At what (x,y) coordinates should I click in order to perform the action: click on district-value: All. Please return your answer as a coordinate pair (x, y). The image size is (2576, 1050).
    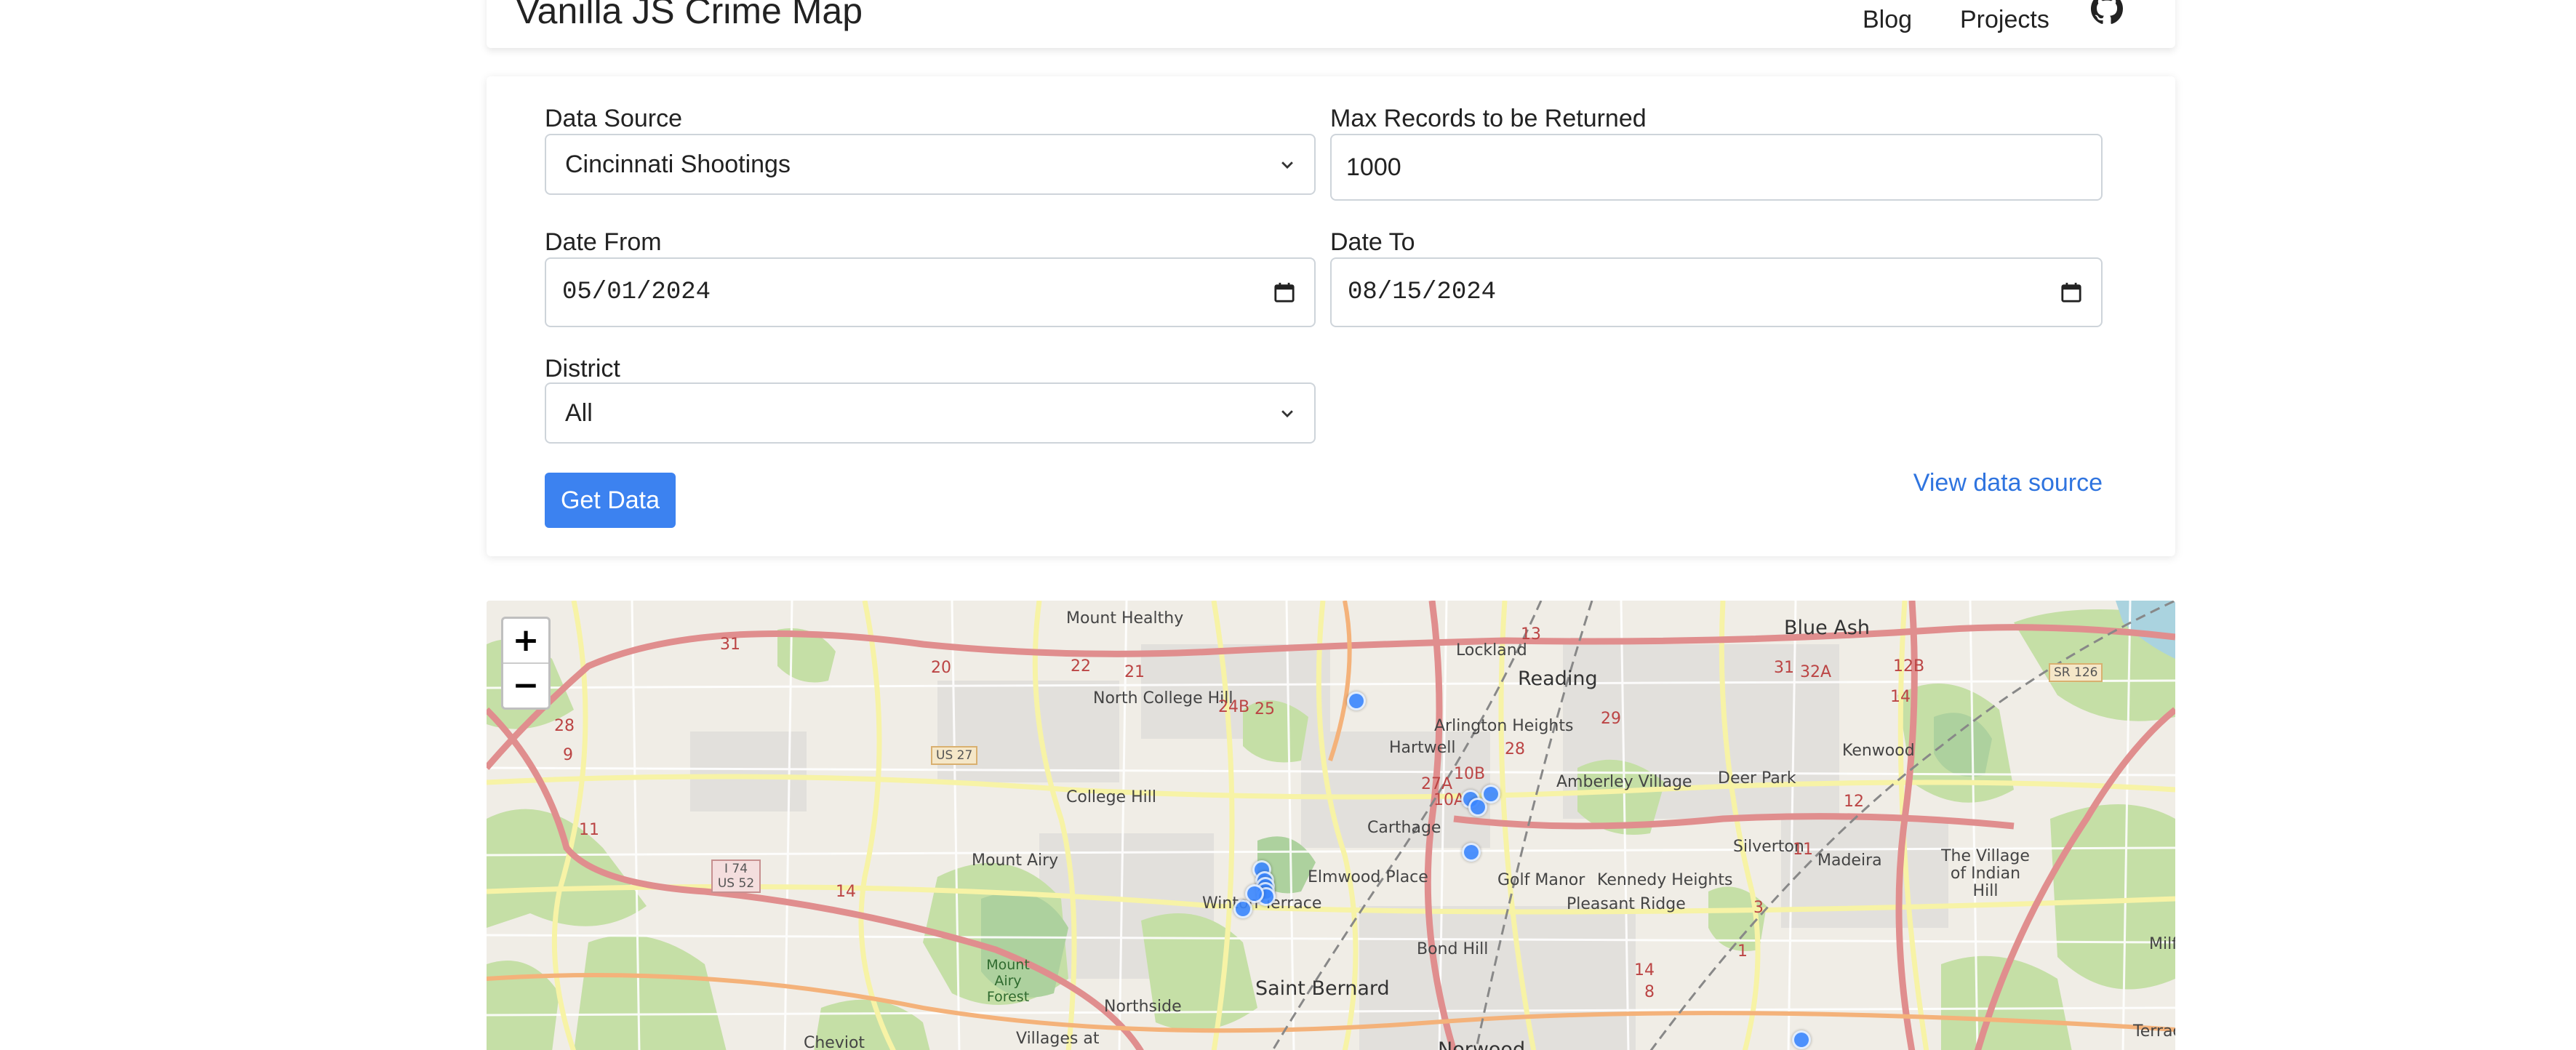
    Looking at the image, I should click on (579, 412).